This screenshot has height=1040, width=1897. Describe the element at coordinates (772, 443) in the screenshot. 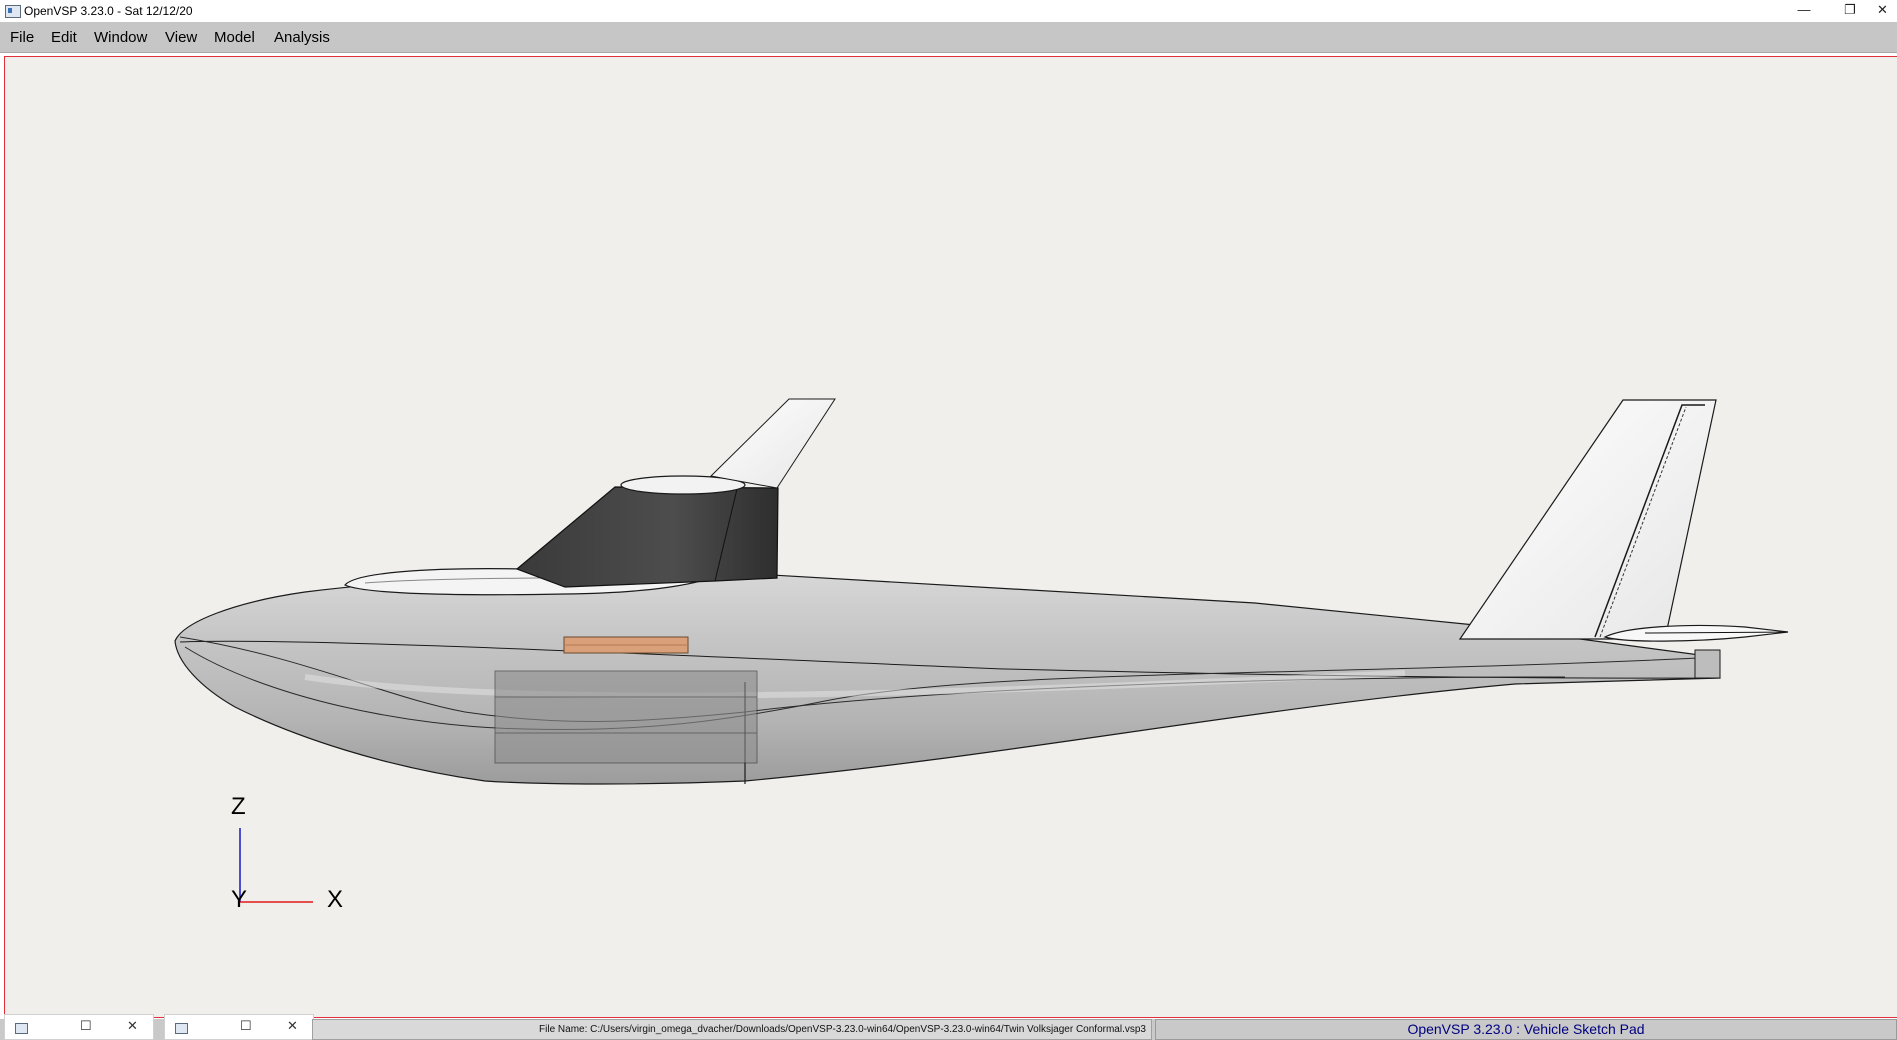

I see `engine-fin` at that location.